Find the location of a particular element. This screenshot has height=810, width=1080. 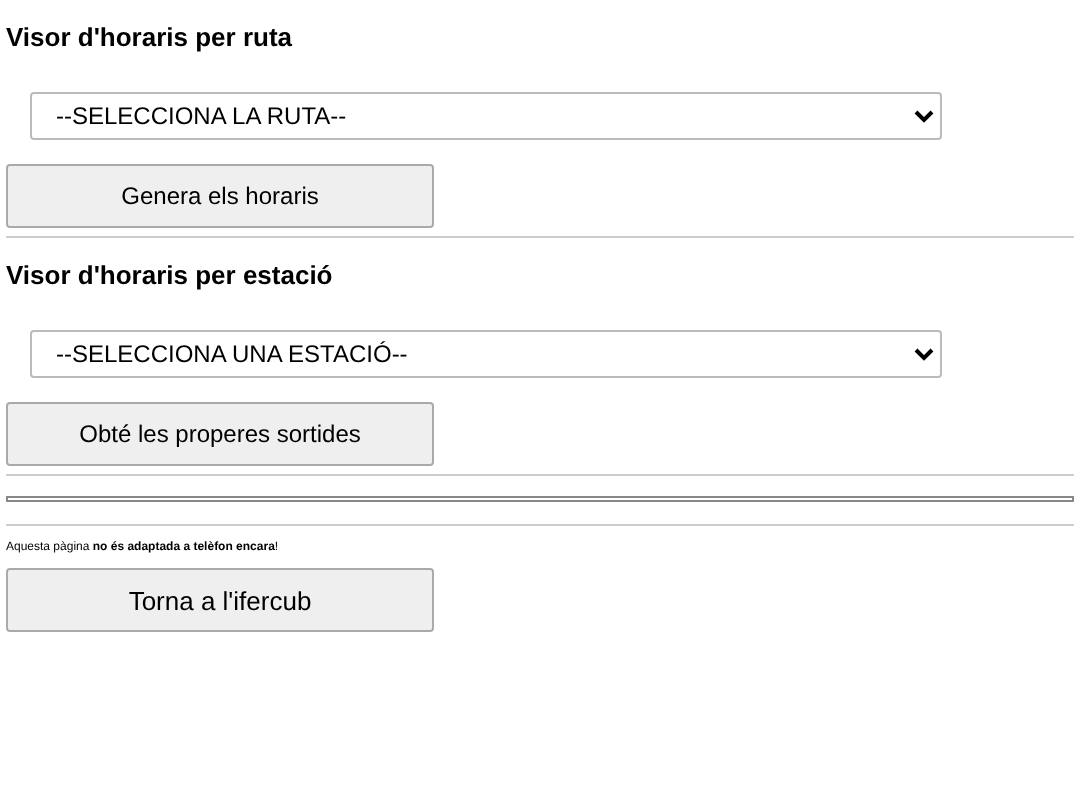

section-heading: Visor d'horaris per estació is located at coordinates (170, 276).